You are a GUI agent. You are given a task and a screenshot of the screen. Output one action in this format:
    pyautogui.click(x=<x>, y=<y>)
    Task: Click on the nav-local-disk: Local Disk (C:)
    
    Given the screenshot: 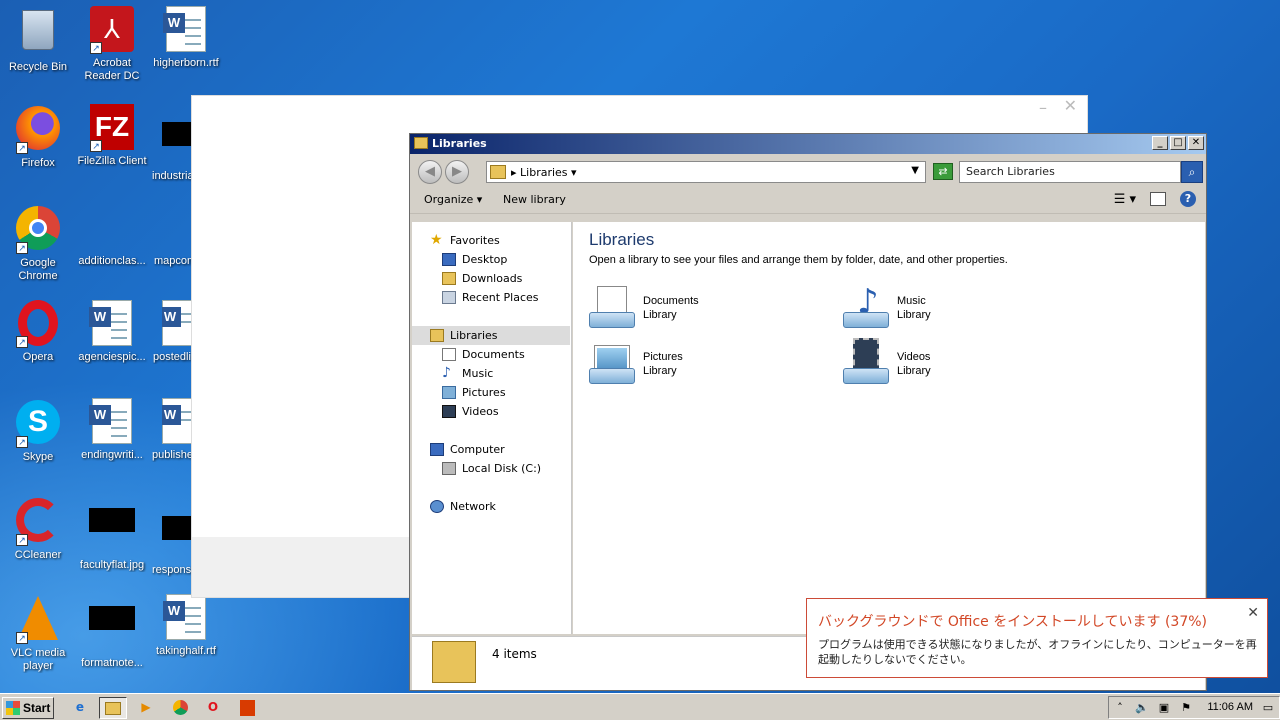 What is the action you would take?
    pyautogui.click(x=491, y=468)
    